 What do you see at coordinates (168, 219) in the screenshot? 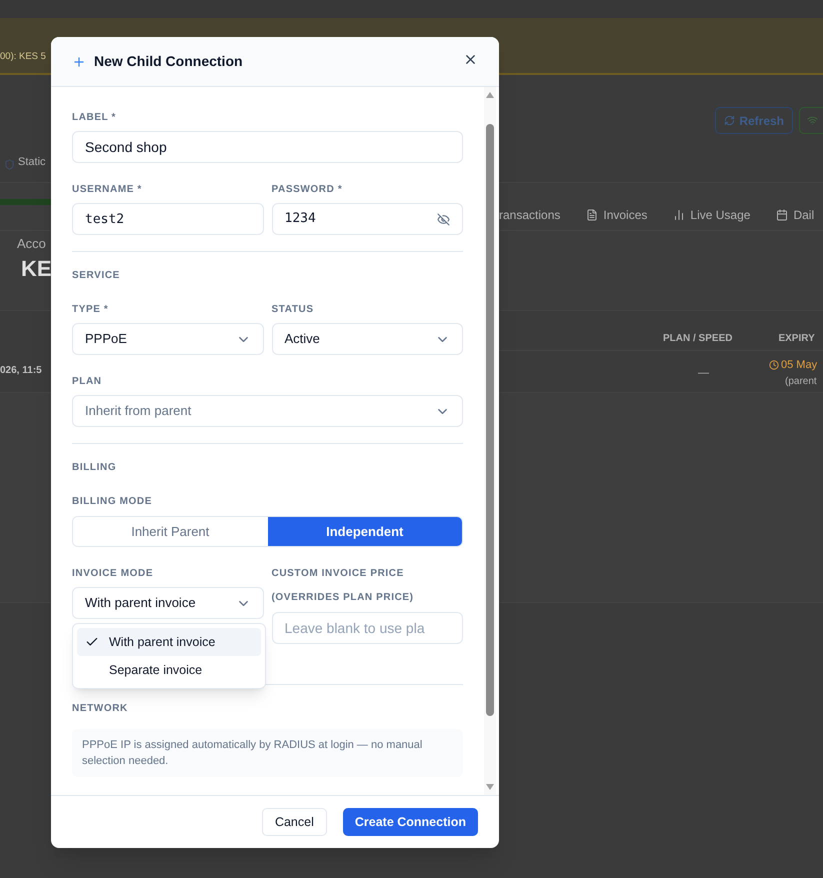
I see `username-input: test2` at bounding box center [168, 219].